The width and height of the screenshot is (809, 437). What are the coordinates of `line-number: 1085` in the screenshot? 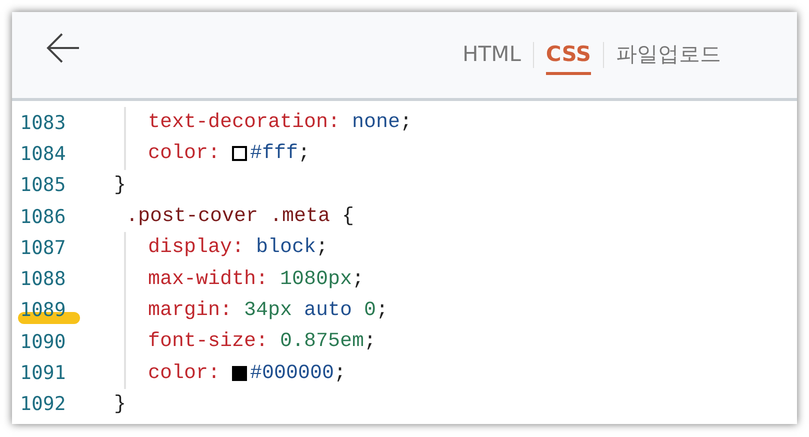 It's located at (43, 185).